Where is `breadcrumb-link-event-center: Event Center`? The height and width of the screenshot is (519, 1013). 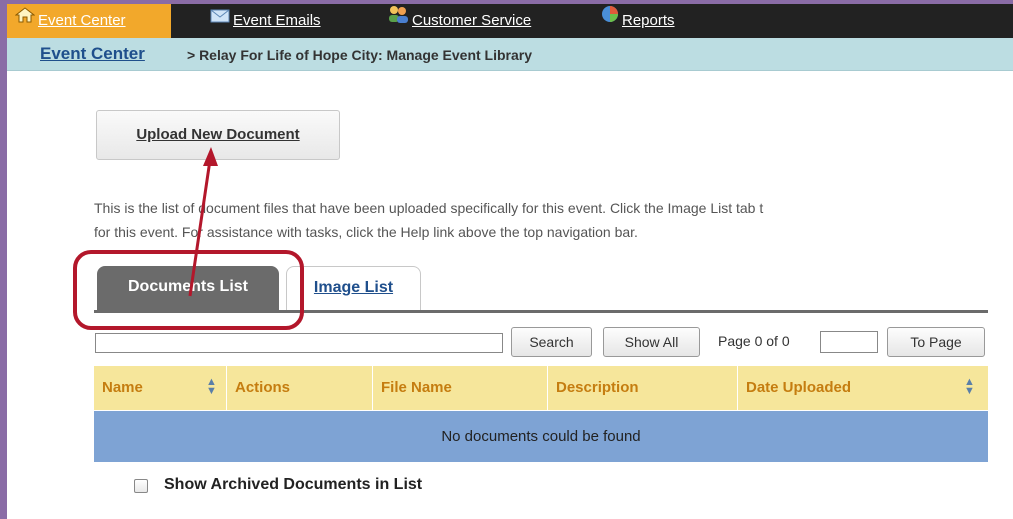 breadcrumb-link-event-center: Event Center is located at coordinates (92, 54).